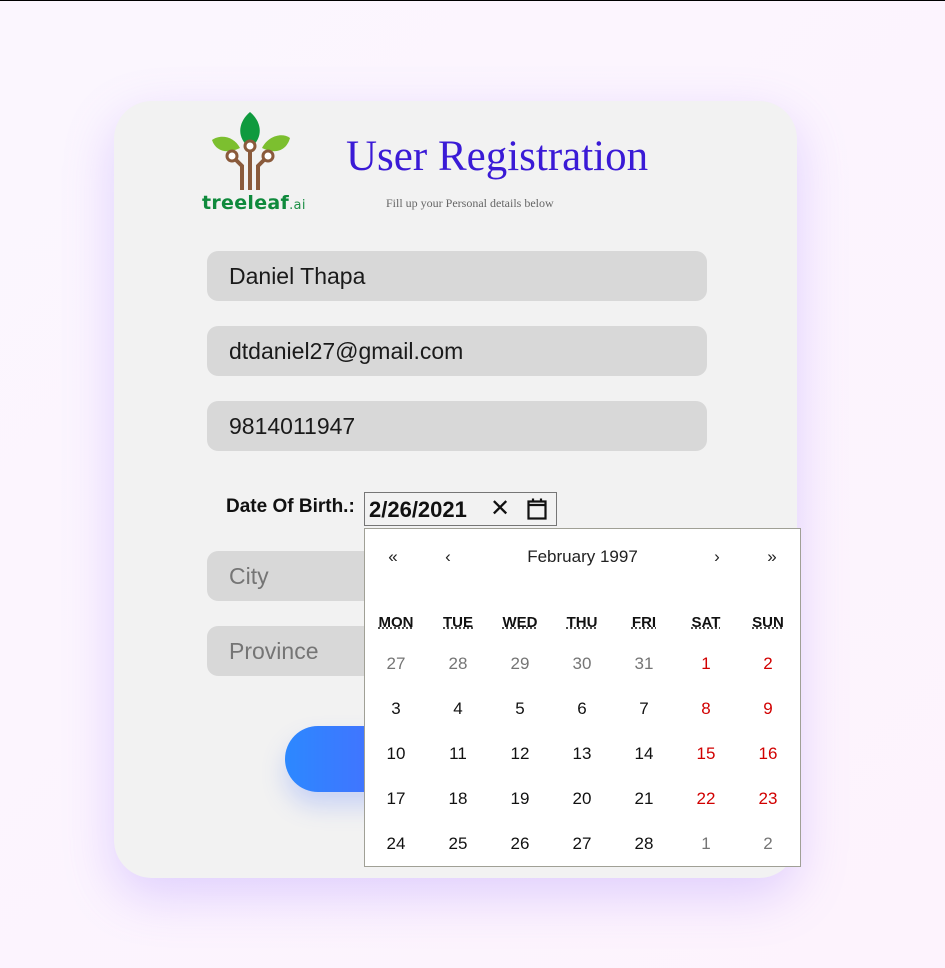 The image size is (945, 968). Describe the element at coordinates (717, 557) in the screenshot. I see `next-month-button: ›` at that location.